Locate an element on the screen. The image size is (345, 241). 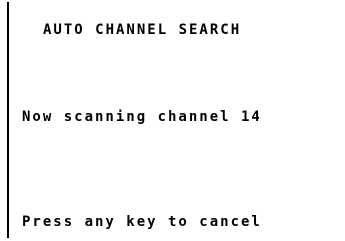
cancel-hint: Press any key to cancel is located at coordinates (142, 222).